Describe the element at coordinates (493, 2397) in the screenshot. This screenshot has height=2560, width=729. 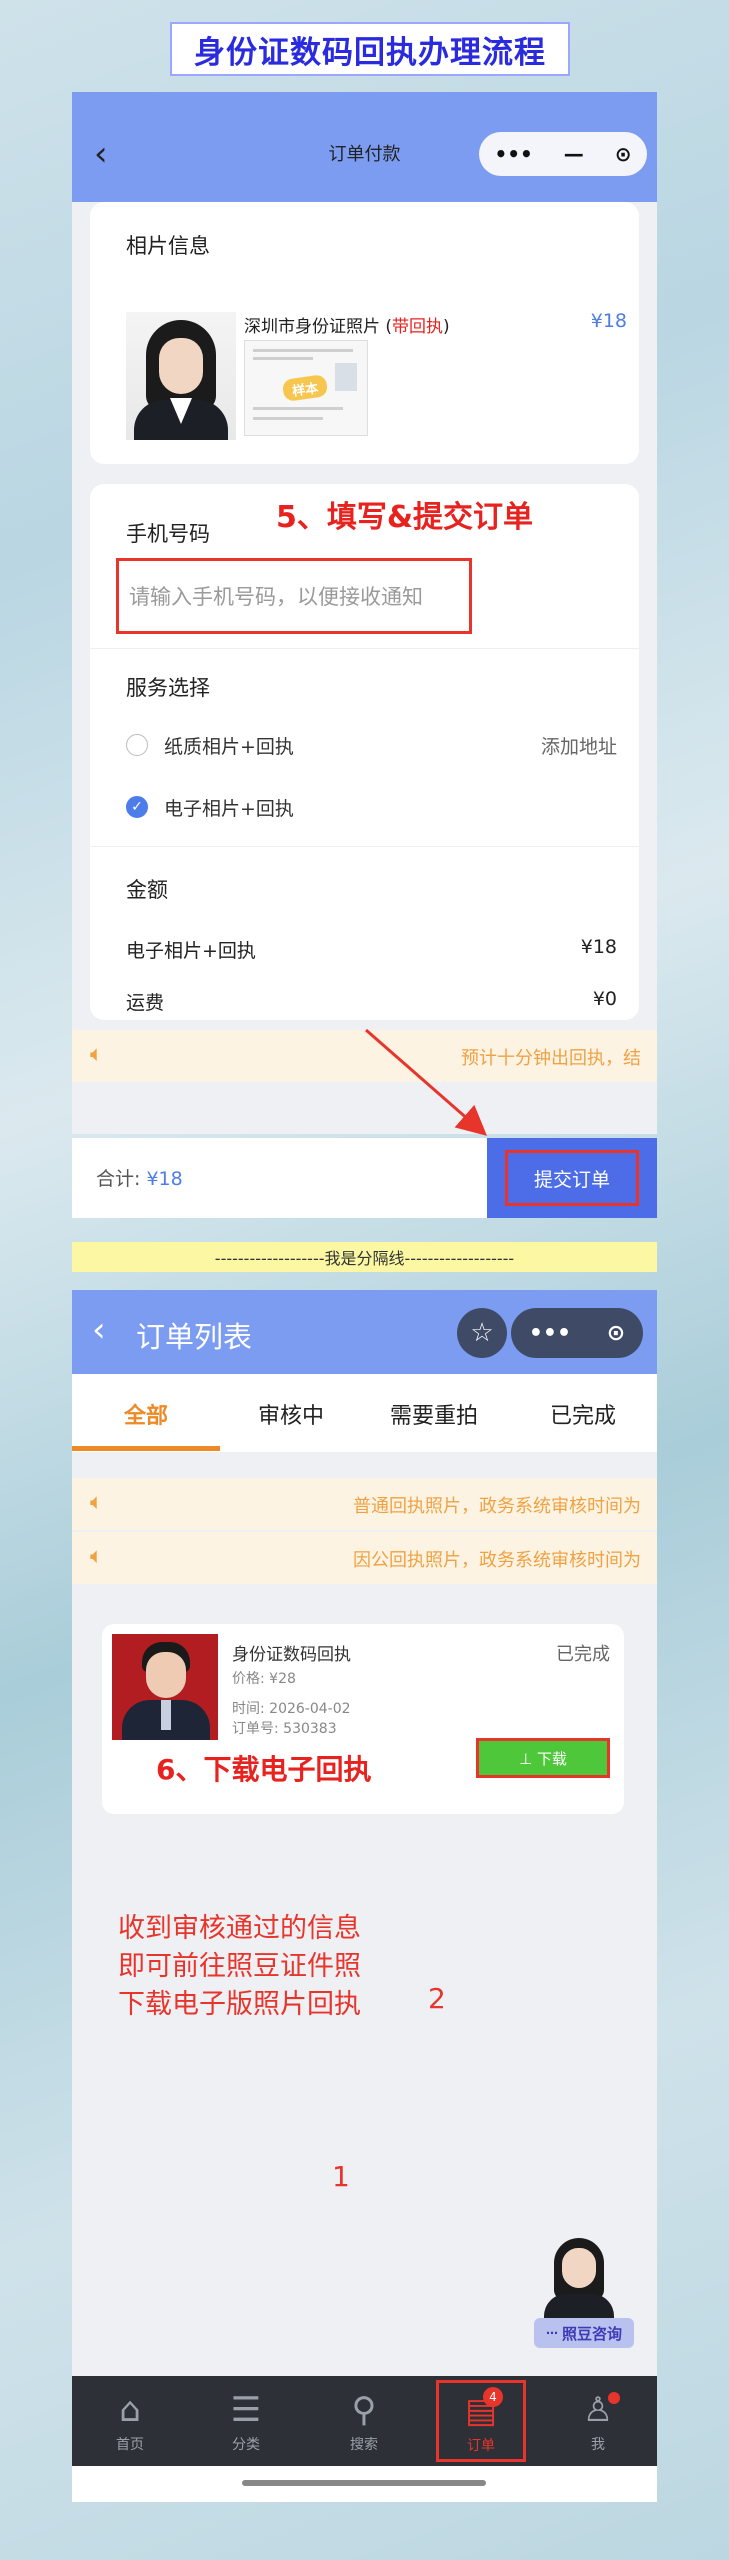
I see `order-badge: 4` at that location.